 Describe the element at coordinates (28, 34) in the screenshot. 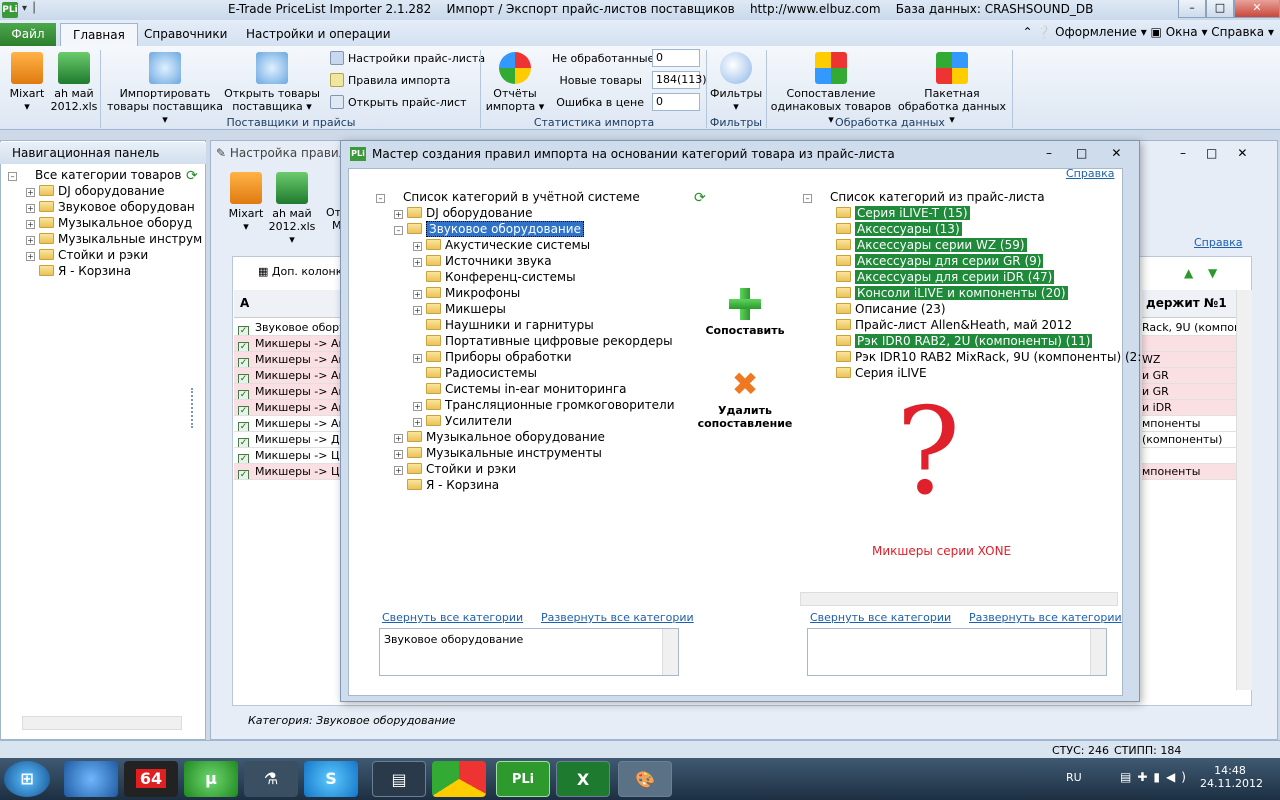

I see `tab-file: Файл` at that location.